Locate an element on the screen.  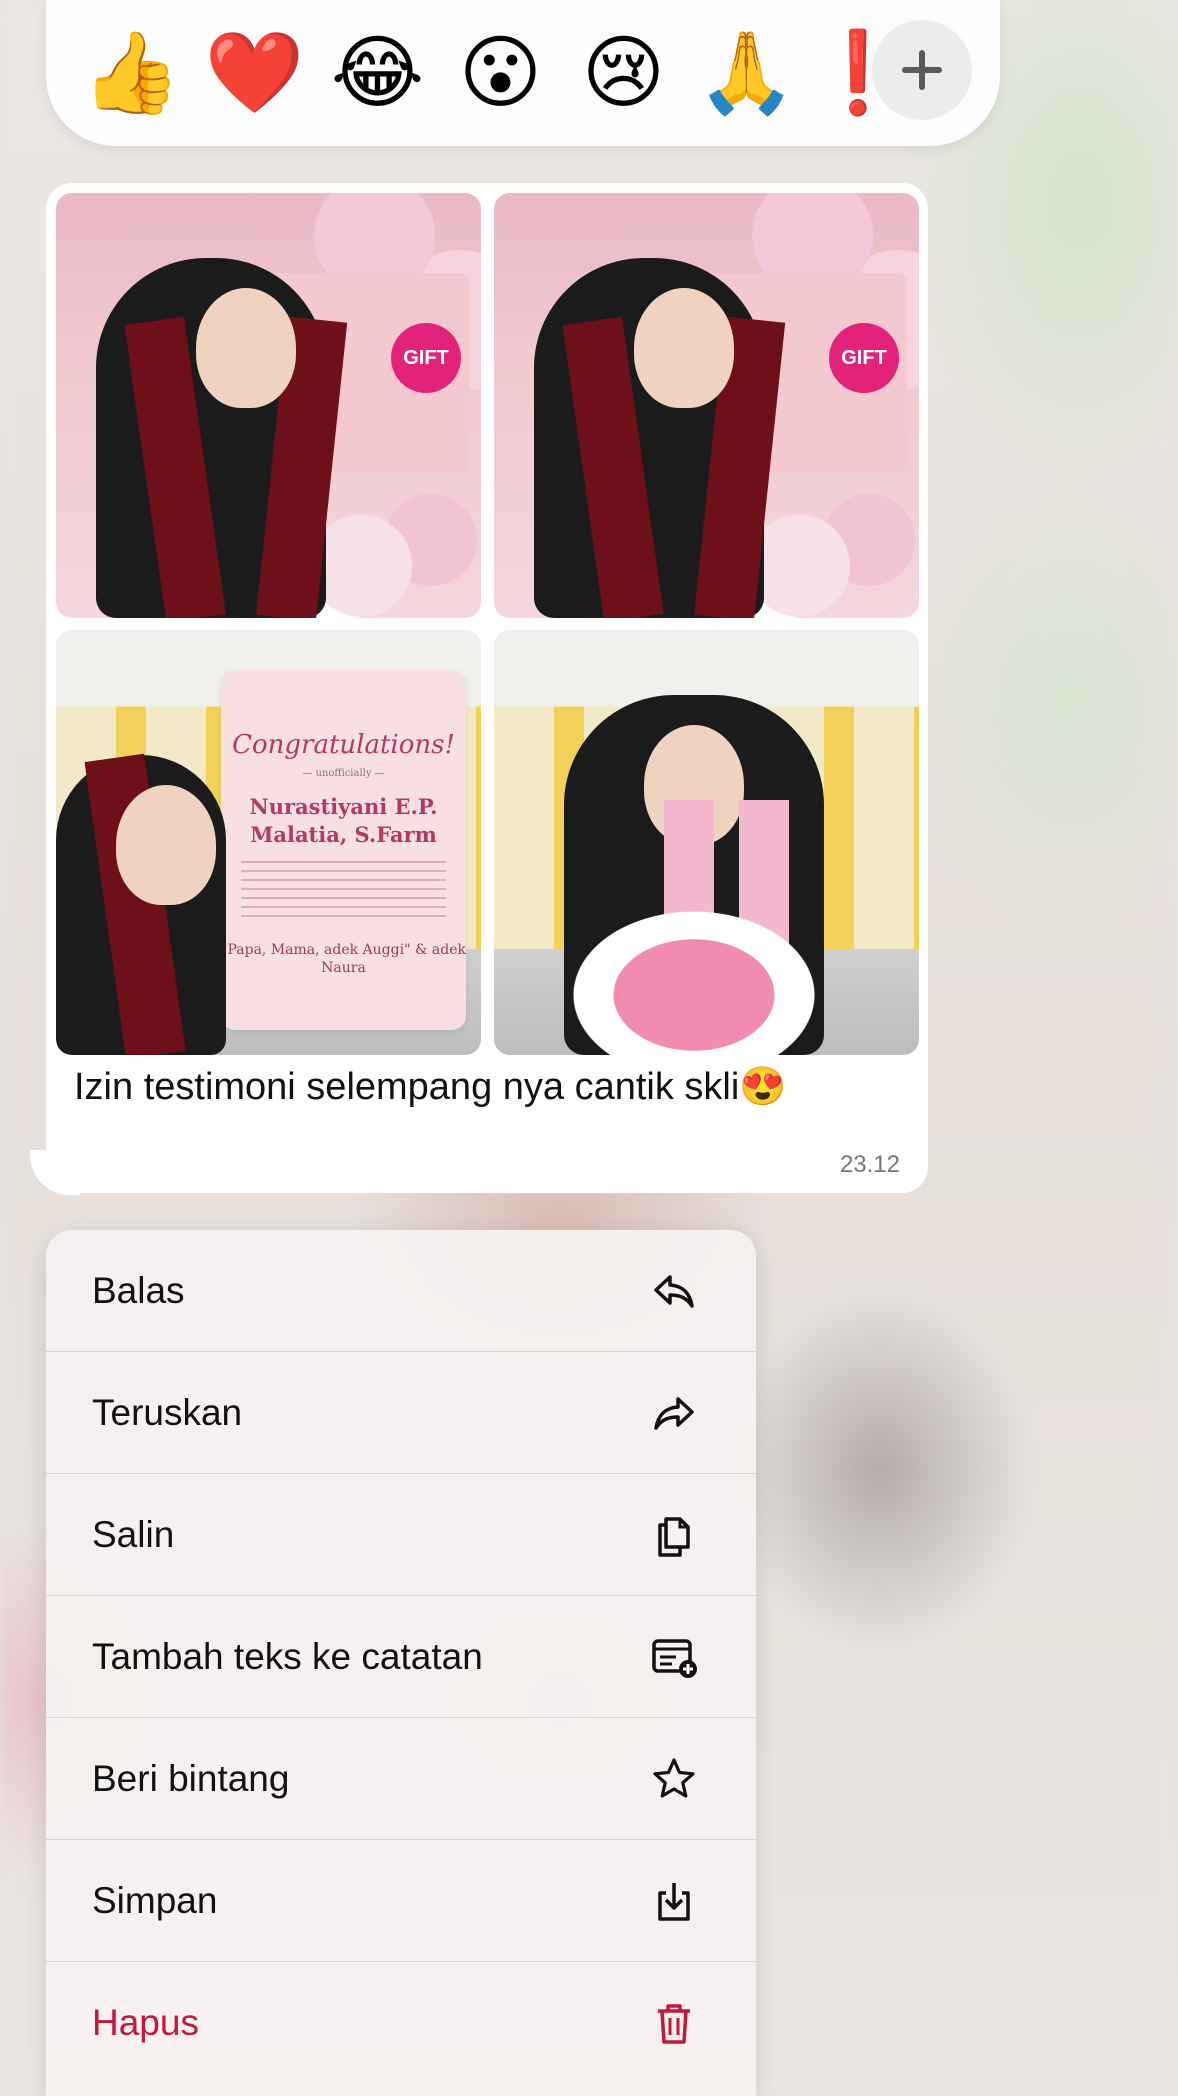
add-reaction-button is located at coordinates (922, 70).